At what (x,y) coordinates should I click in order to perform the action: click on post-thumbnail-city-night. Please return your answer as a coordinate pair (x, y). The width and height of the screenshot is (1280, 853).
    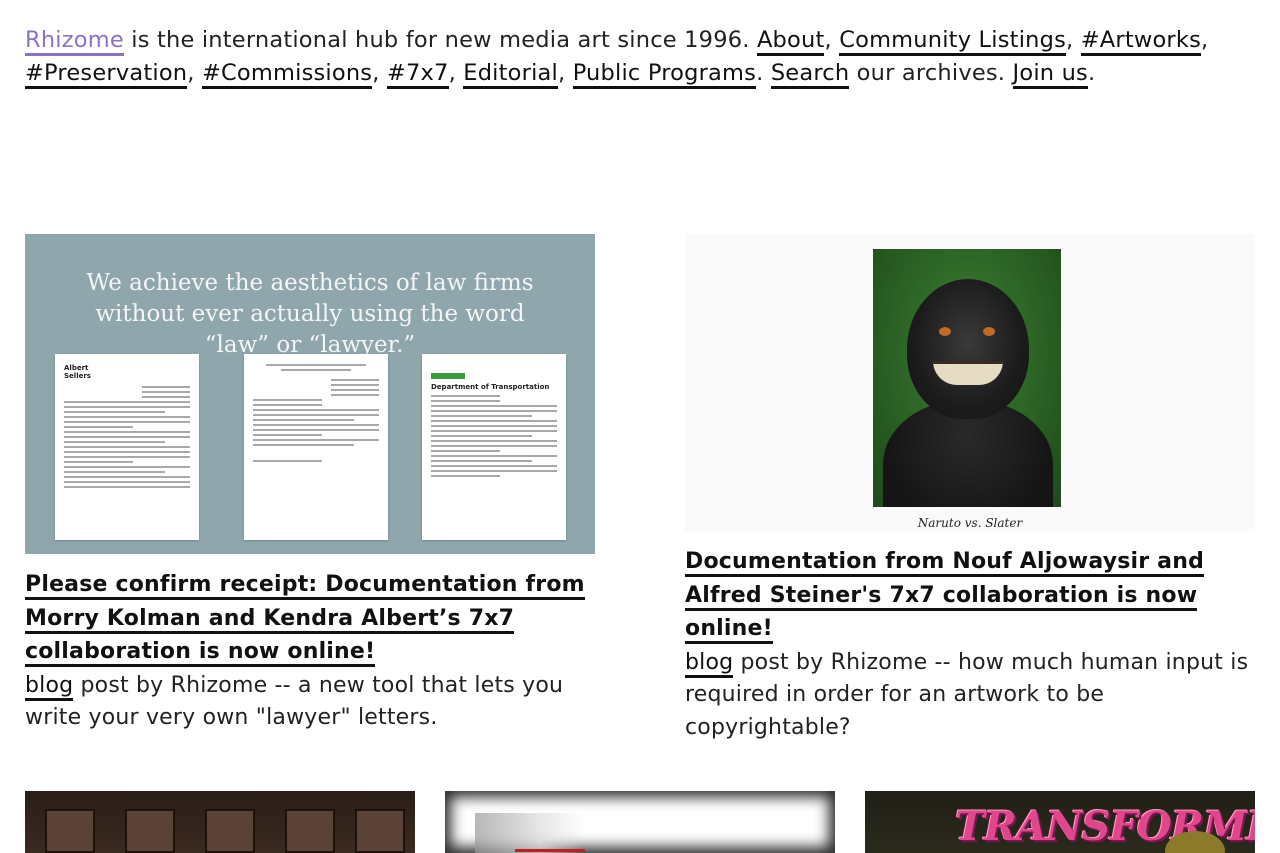
    Looking at the image, I should click on (220, 822).